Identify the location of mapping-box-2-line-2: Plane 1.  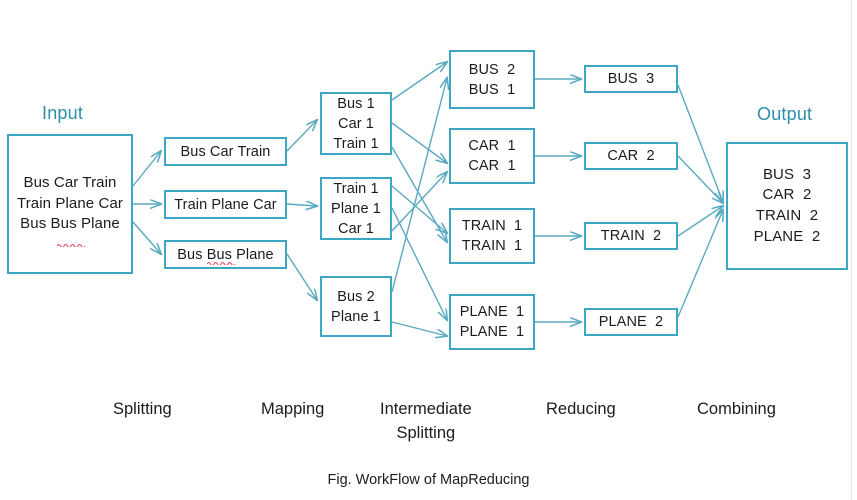
(356, 208).